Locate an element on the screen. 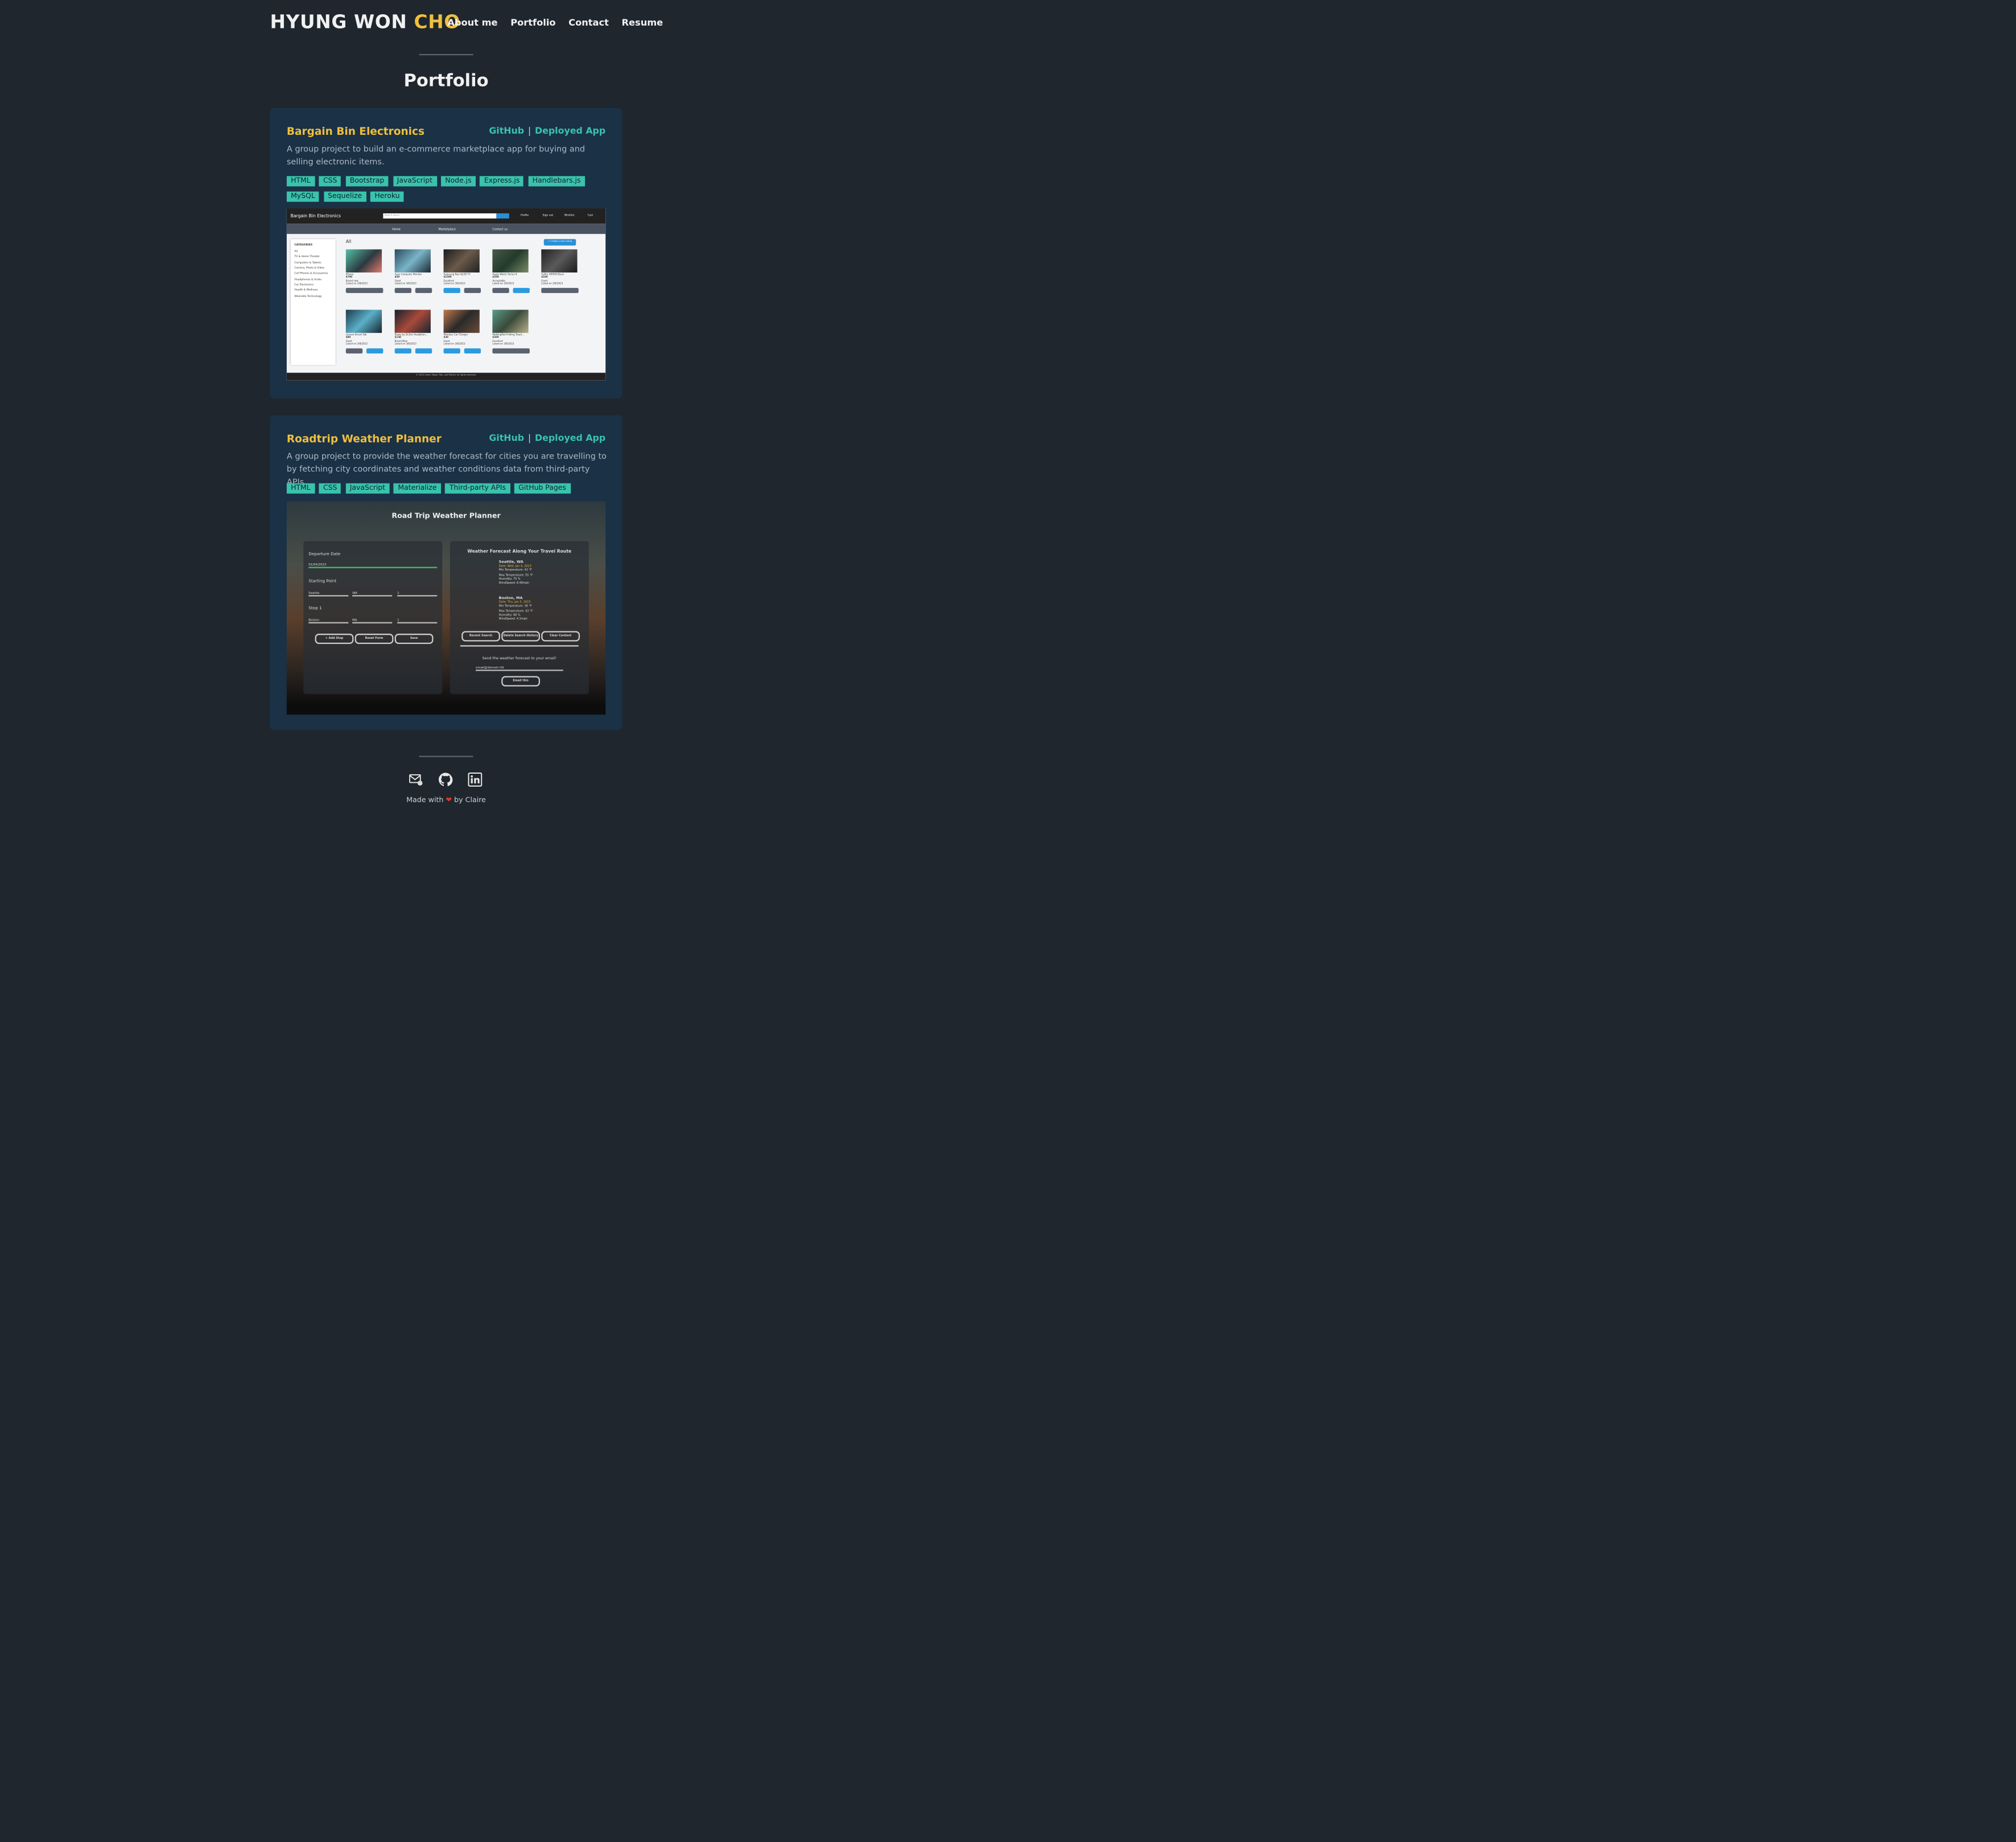 This screenshot has width=2016, height=1842. mock-button: + Add Stop is located at coordinates (335, 639).